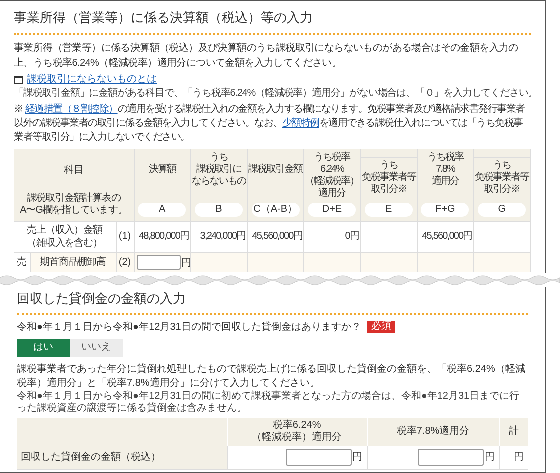  I want to click on option-button: いいえ, so click(96, 347).